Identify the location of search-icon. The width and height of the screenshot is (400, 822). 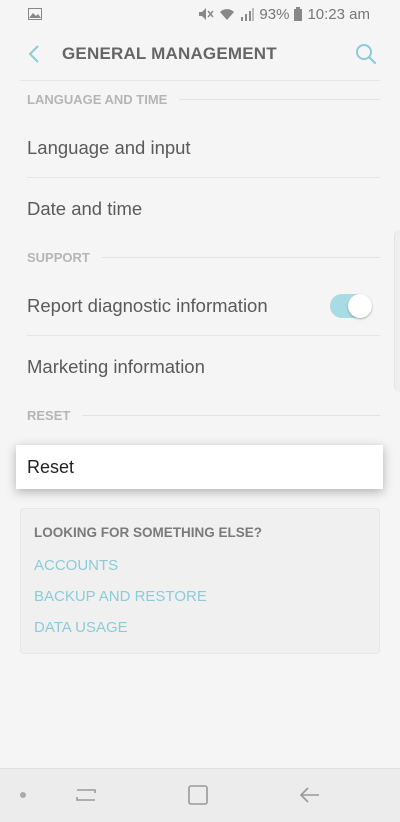
(366, 54).